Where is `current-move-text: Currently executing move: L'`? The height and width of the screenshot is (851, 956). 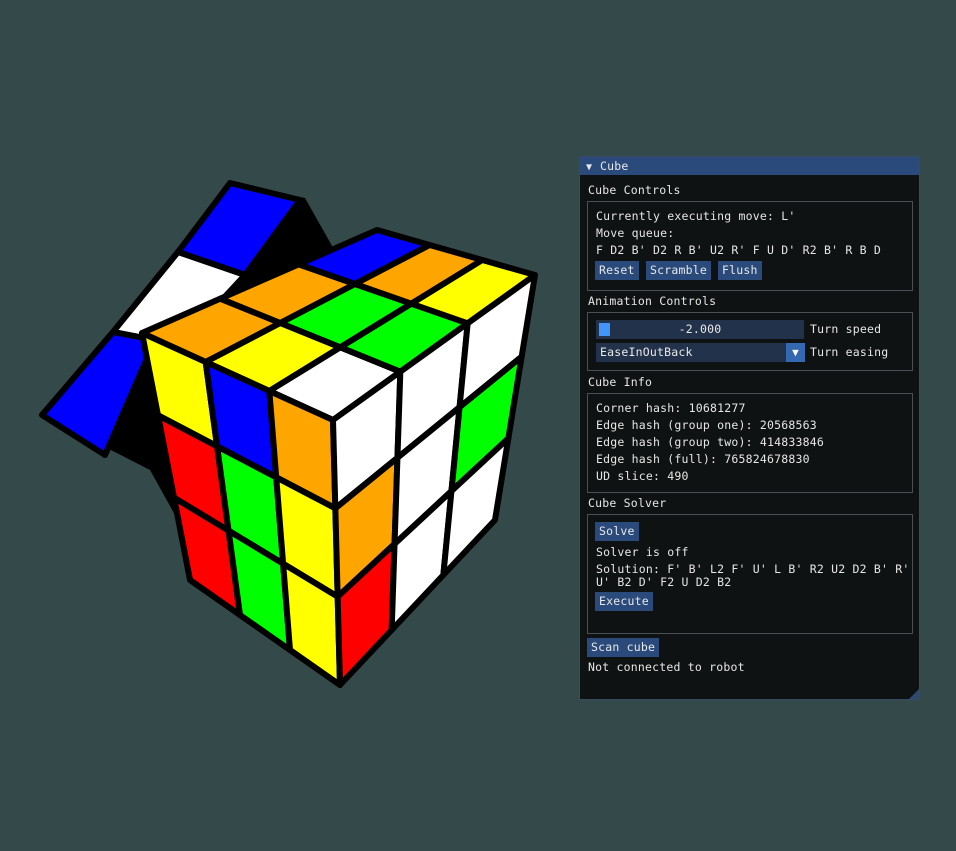 current-move-text: Currently executing move: L' is located at coordinates (696, 216).